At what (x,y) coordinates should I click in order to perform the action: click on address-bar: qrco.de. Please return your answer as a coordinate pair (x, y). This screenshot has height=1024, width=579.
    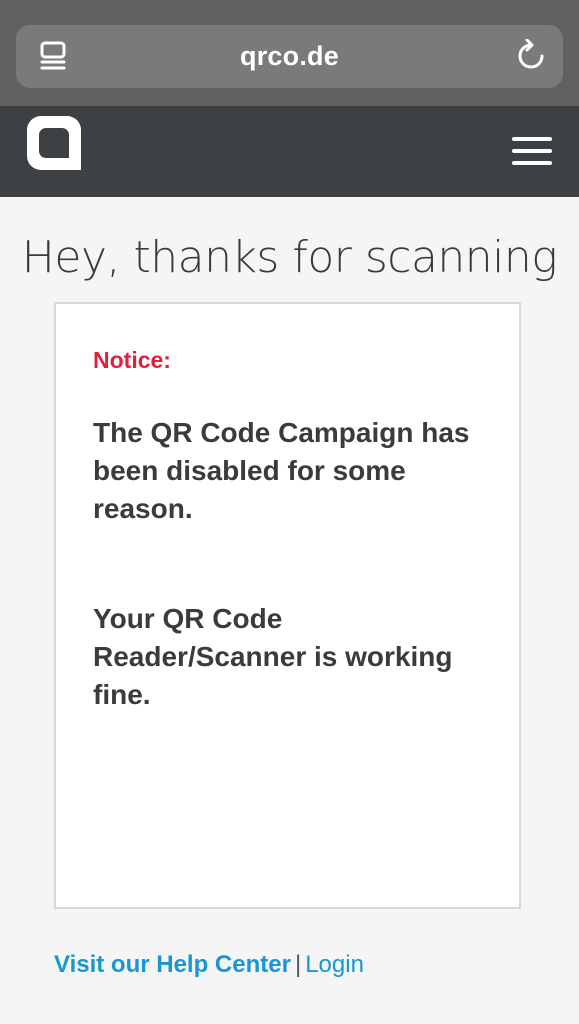
    Looking at the image, I should click on (289, 56).